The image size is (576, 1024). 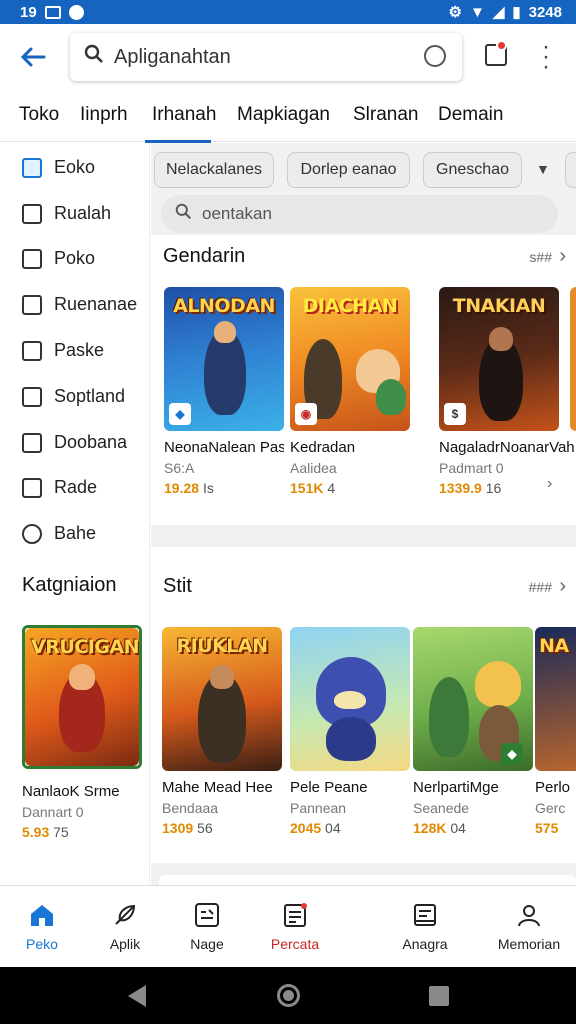 I want to click on tab-slranan: Slranan, so click(x=386, y=115).